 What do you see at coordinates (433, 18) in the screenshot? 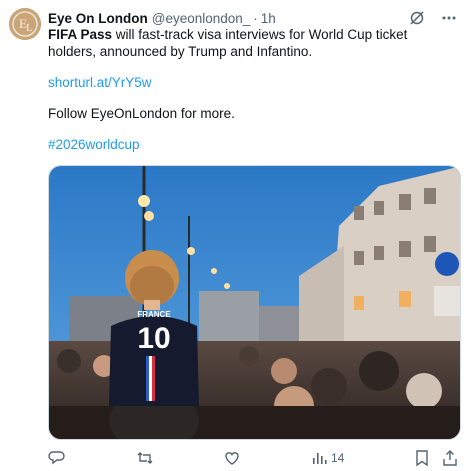
I see `top-actions` at bounding box center [433, 18].